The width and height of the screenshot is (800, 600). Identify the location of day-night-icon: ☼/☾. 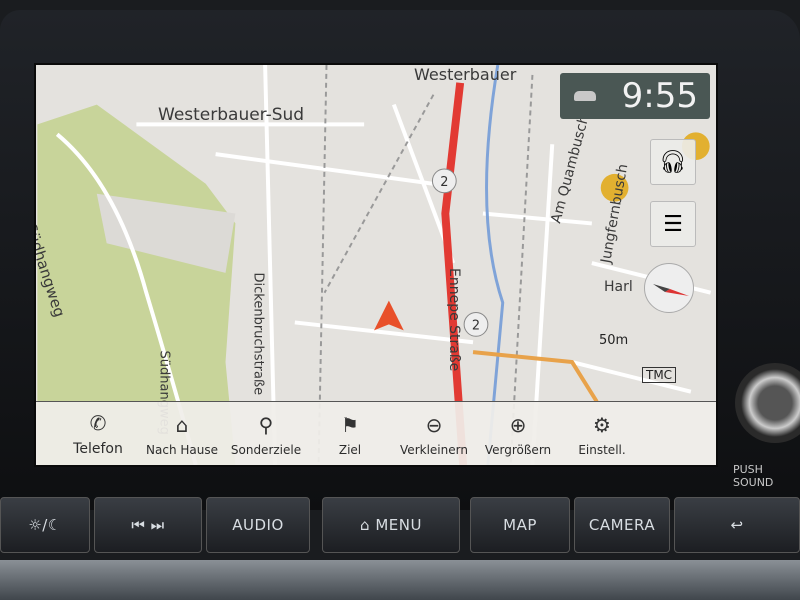
(45, 525).